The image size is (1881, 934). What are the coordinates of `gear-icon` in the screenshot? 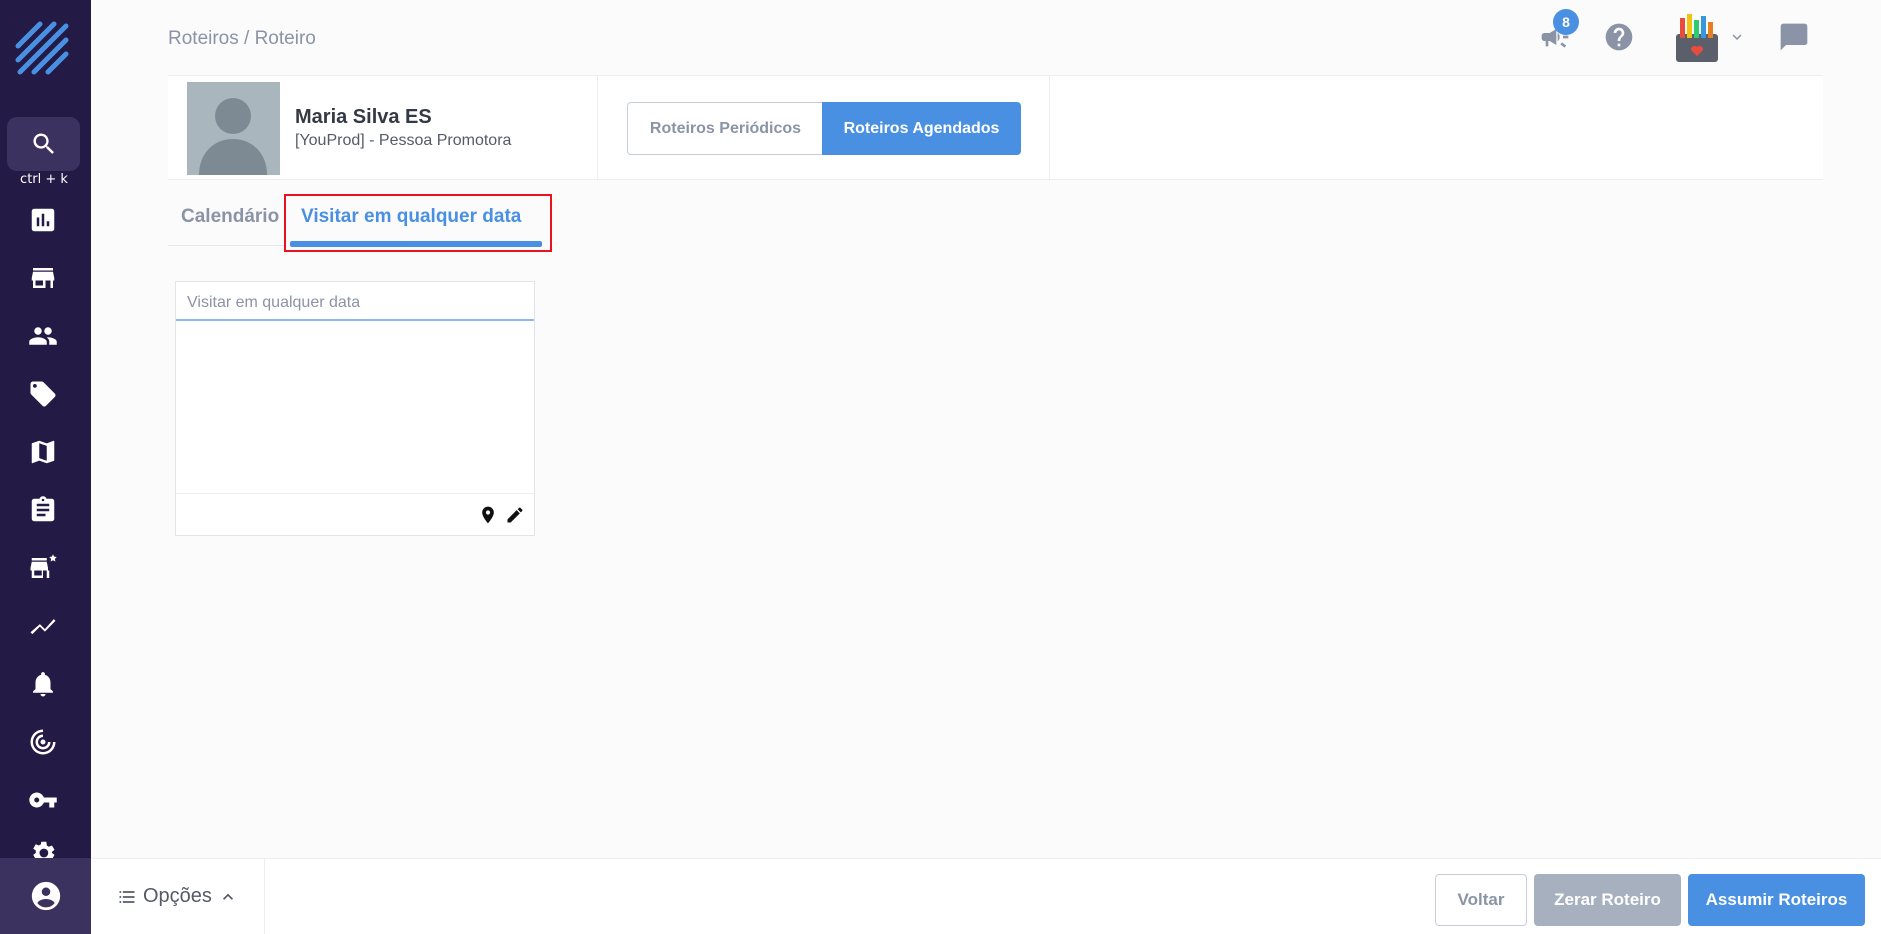 It's located at (43, 848).